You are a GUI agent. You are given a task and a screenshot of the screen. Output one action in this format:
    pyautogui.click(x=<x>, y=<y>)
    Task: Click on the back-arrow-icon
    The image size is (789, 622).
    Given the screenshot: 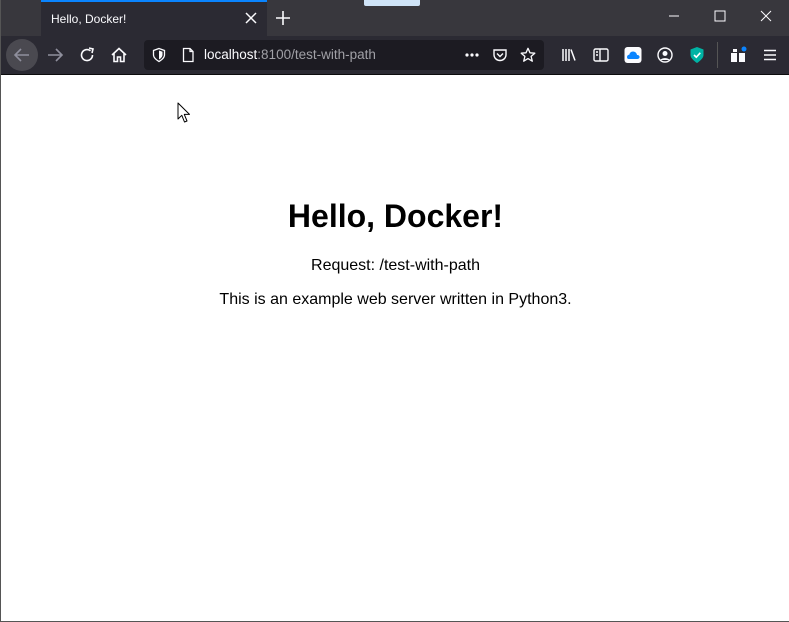 What is the action you would take?
    pyautogui.click(x=22, y=55)
    